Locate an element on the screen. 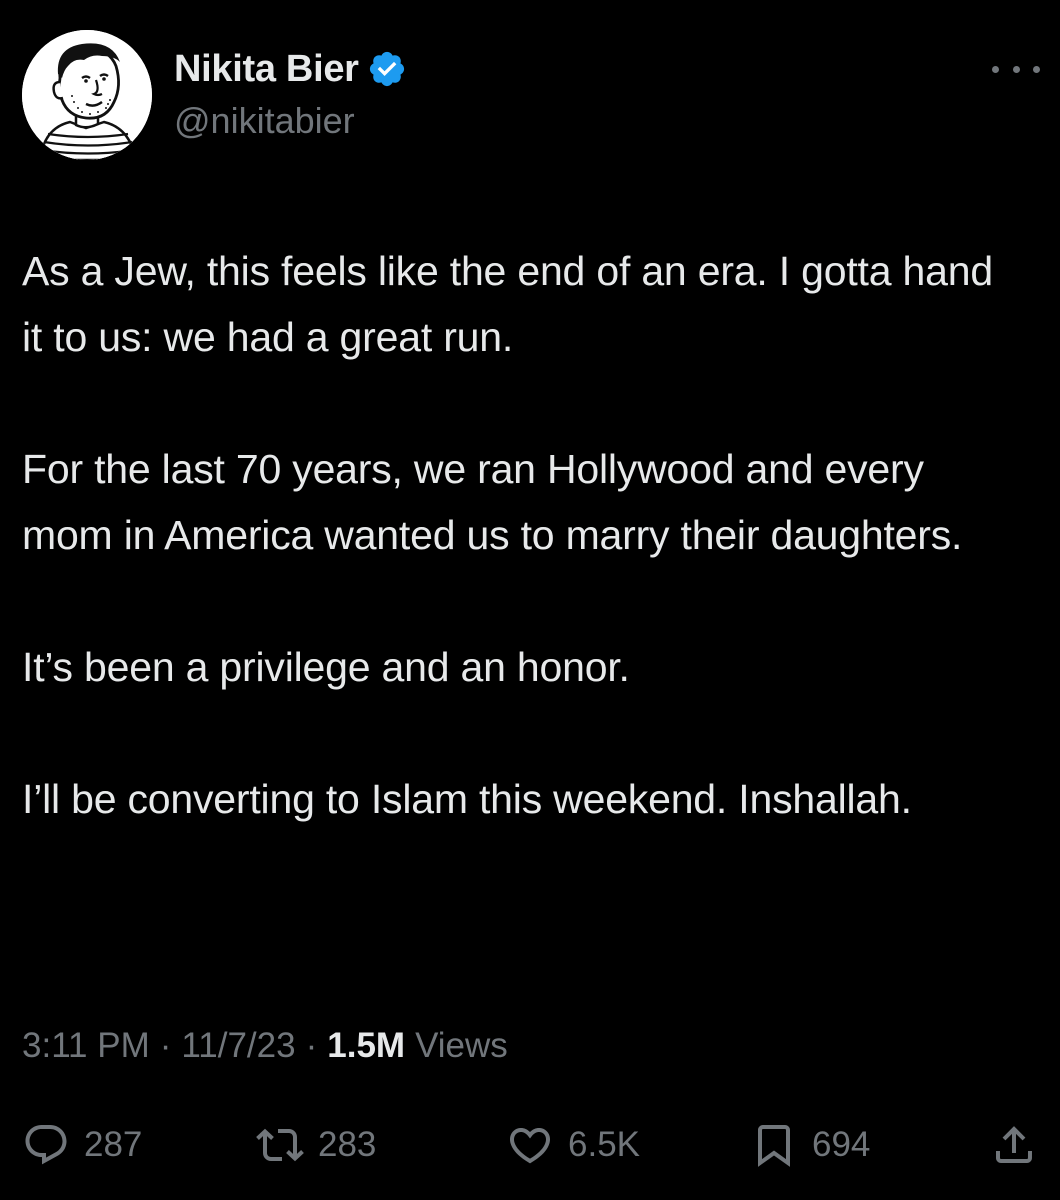  author-handle: @nikitabier is located at coordinates (264, 121).